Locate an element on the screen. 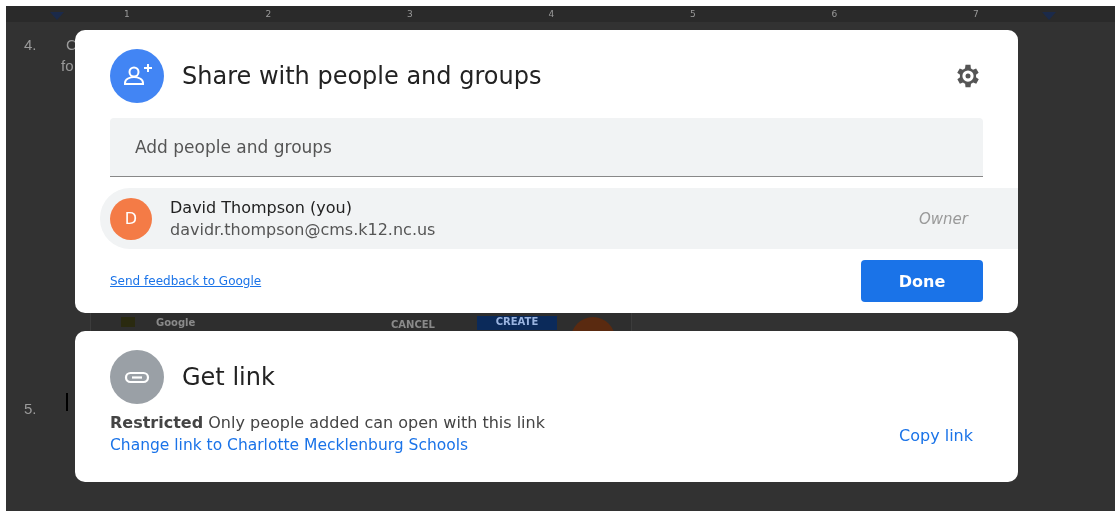 This screenshot has width=1115, height=511. person-name: David Thompson (you) is located at coordinates (261, 207).